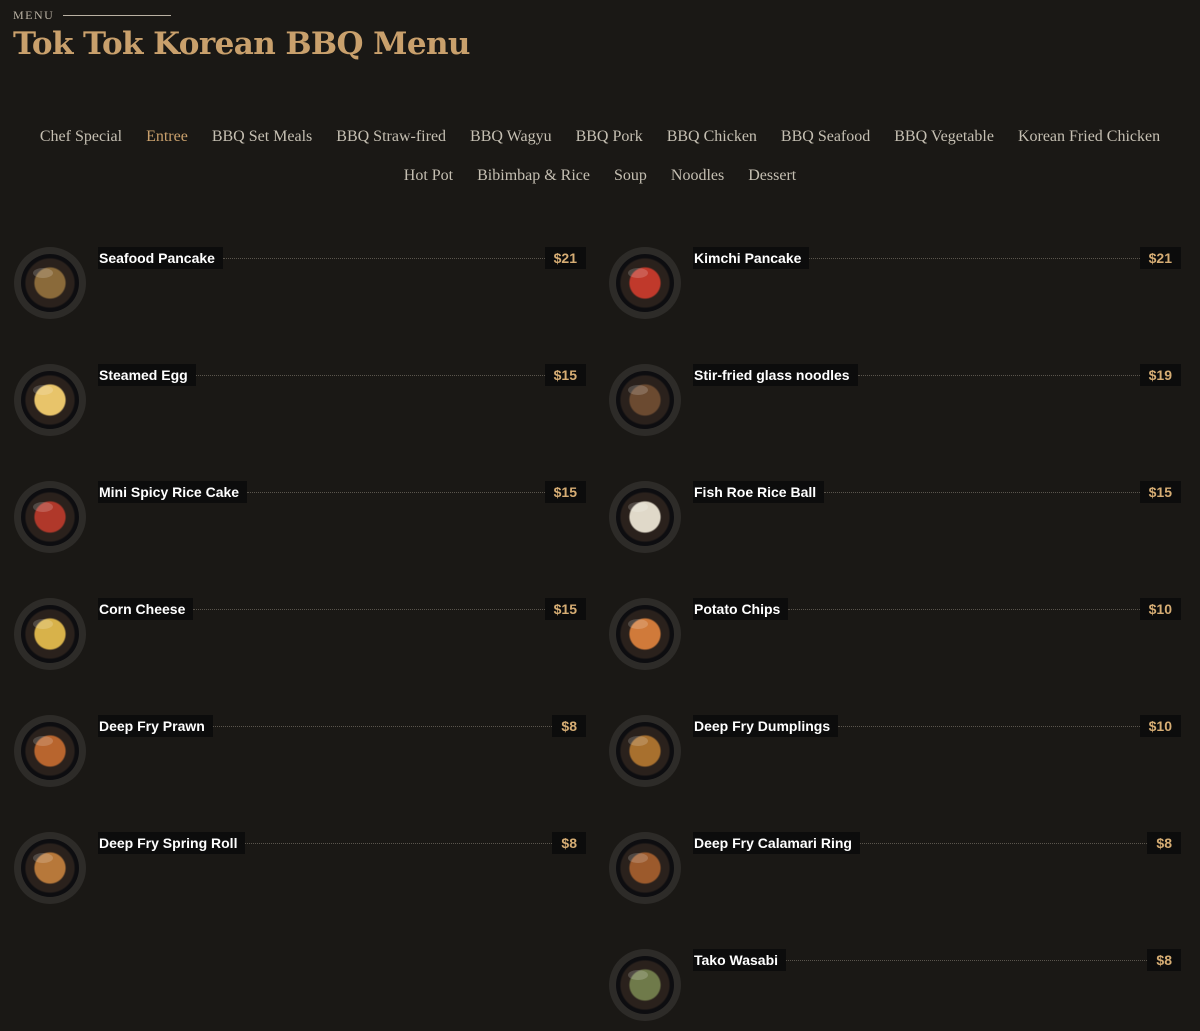 This screenshot has height=1031, width=1200. Describe the element at coordinates (300, 872) in the screenshot. I see `menu-item: Deep Fry Spring Roll $8` at that location.